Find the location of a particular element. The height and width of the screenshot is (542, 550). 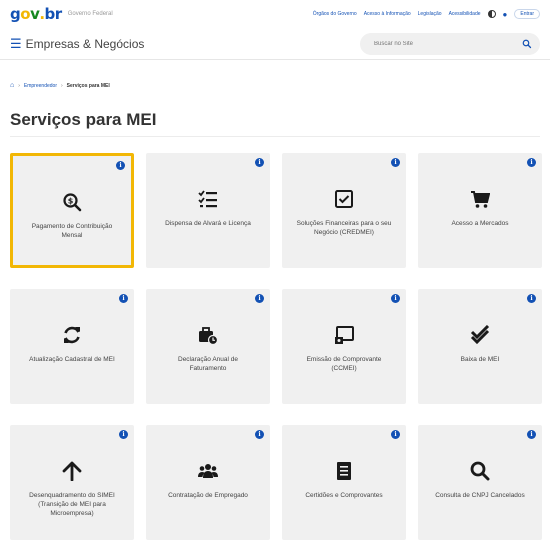

home-icon: ⌂ is located at coordinates (12, 85).